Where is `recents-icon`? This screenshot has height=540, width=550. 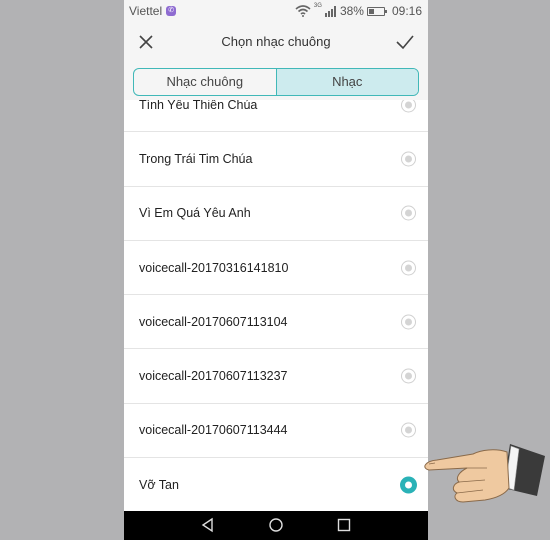
recents-icon is located at coordinates (344, 525).